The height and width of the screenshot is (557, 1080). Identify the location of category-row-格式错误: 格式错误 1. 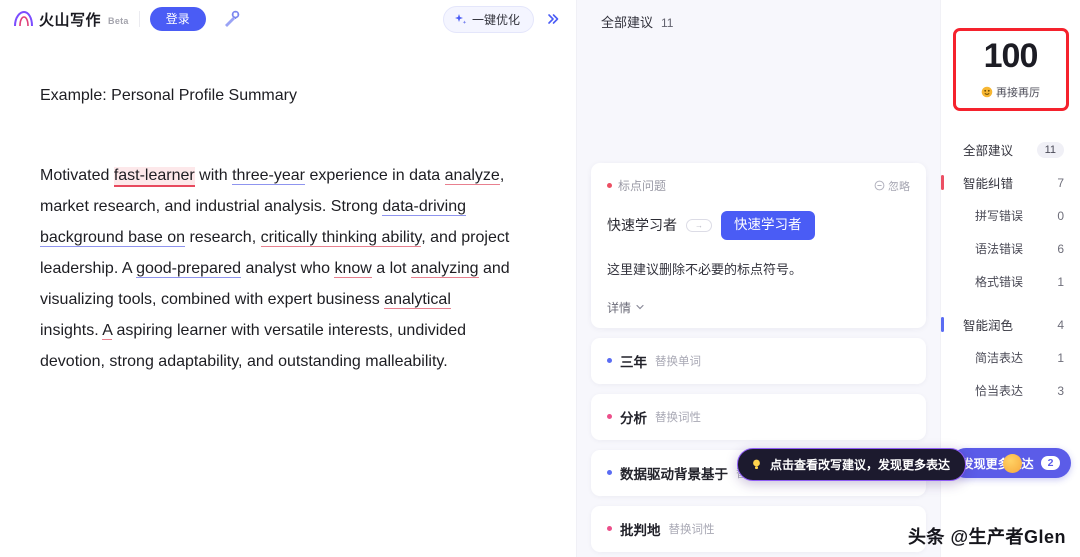
(1010, 281).